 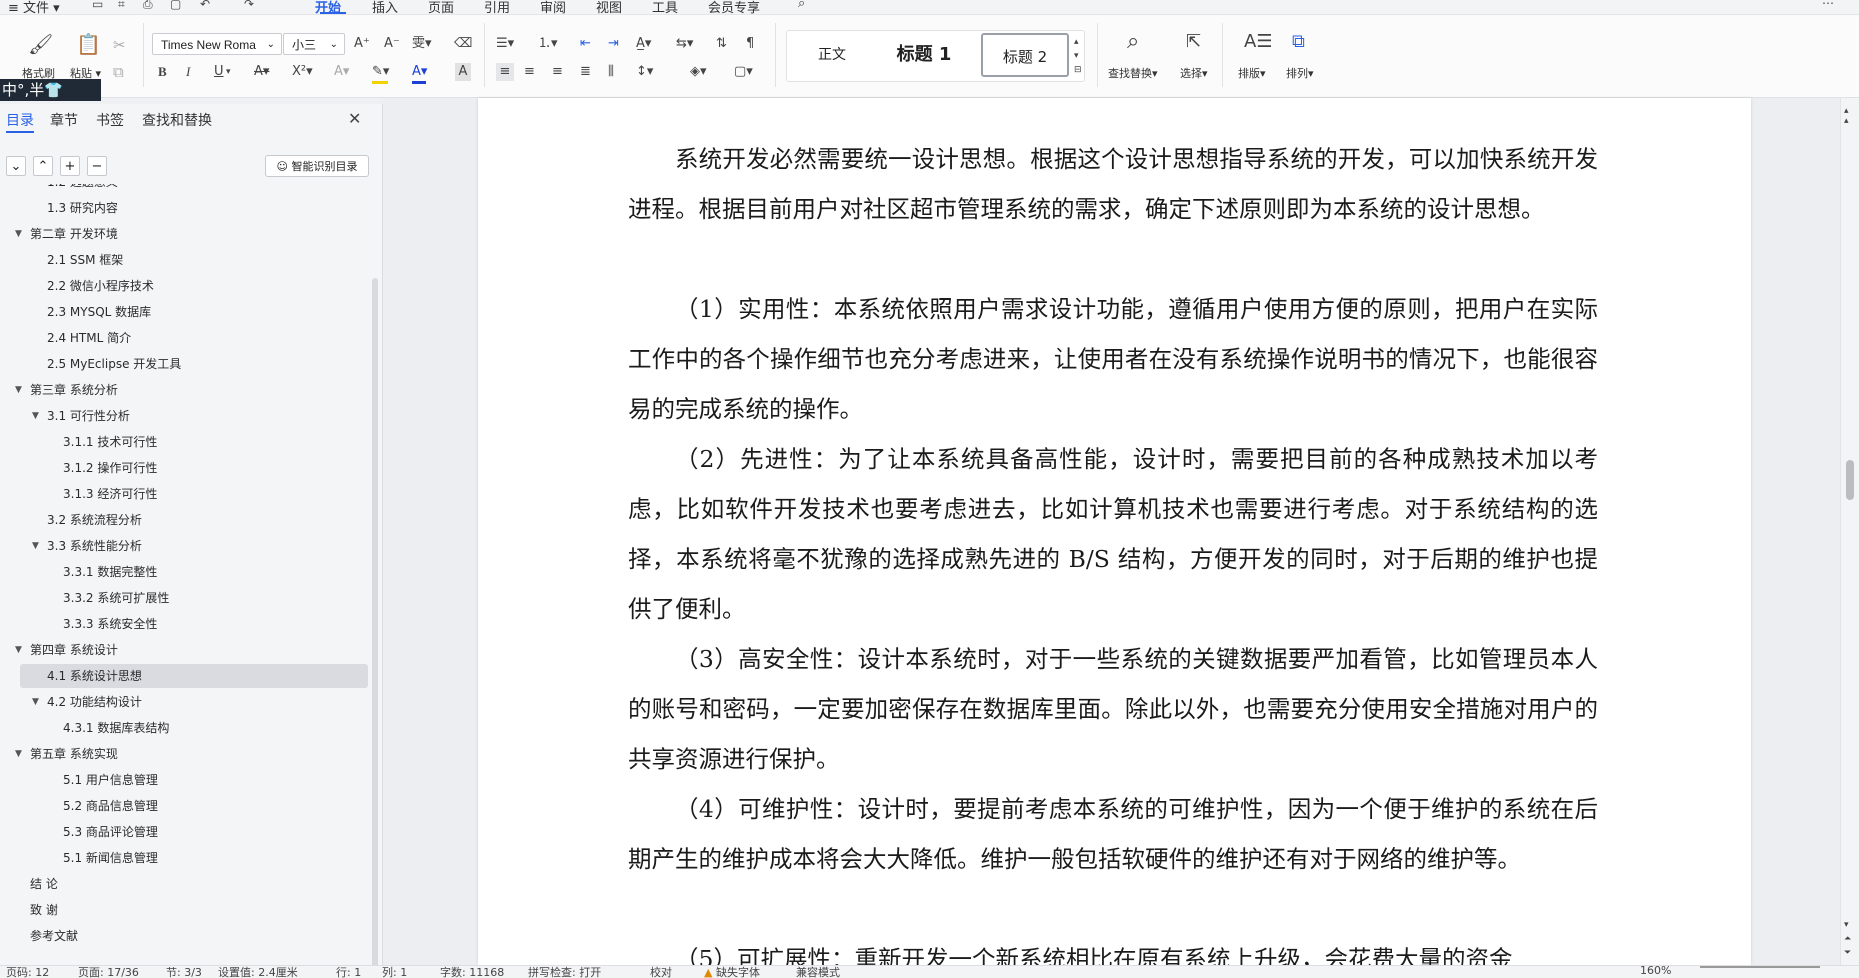 What do you see at coordinates (611, 72) in the screenshot?
I see `distribute-icon: ⫼` at bounding box center [611, 72].